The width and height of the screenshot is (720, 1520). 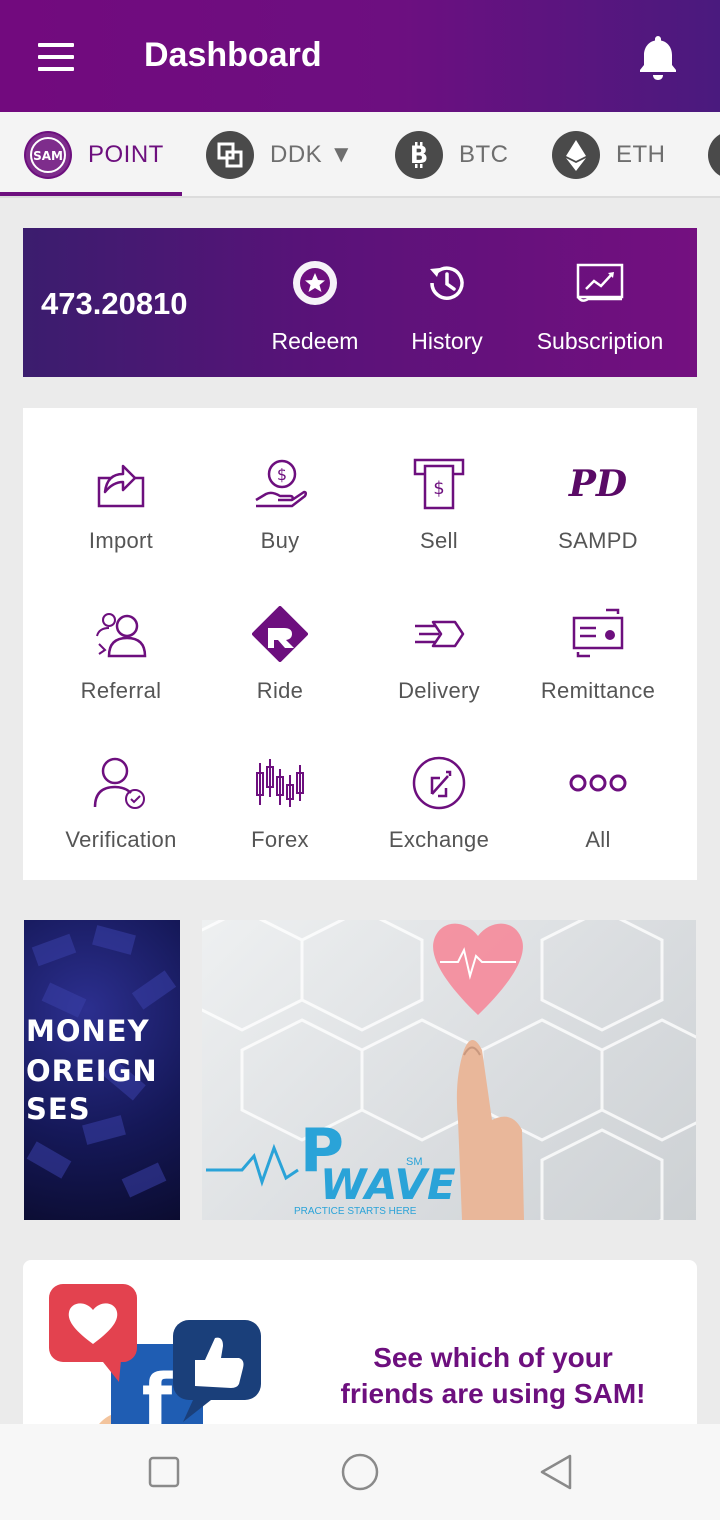 What do you see at coordinates (447, 283) in the screenshot?
I see `history-icon` at bounding box center [447, 283].